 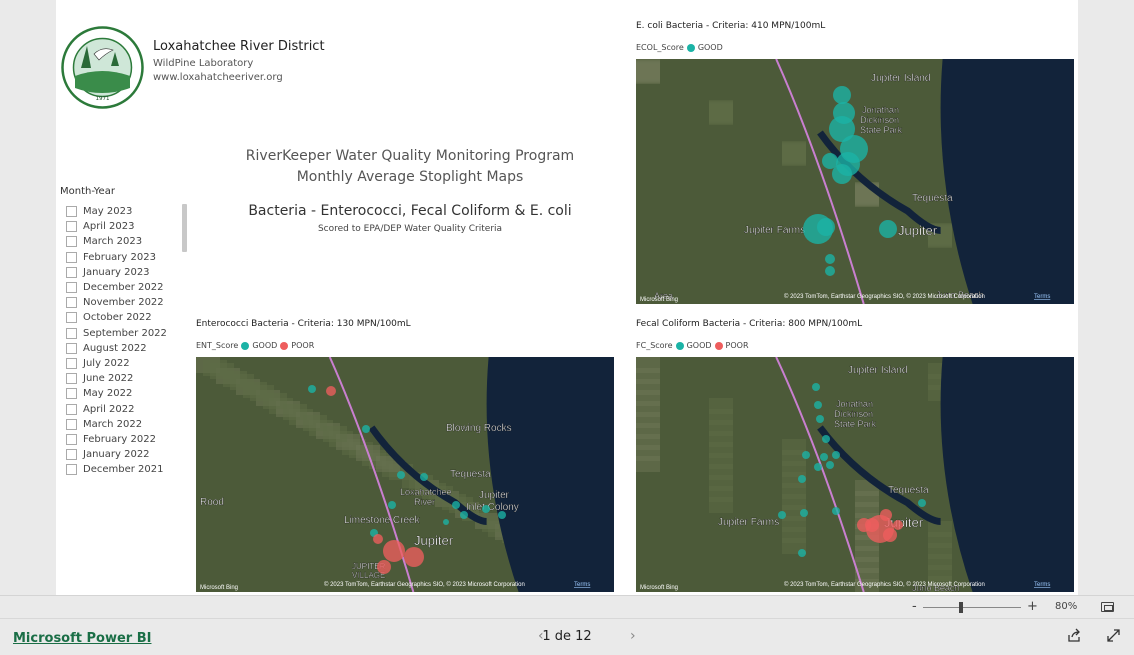 I want to click on zoom-out-button: -, so click(x=914, y=606).